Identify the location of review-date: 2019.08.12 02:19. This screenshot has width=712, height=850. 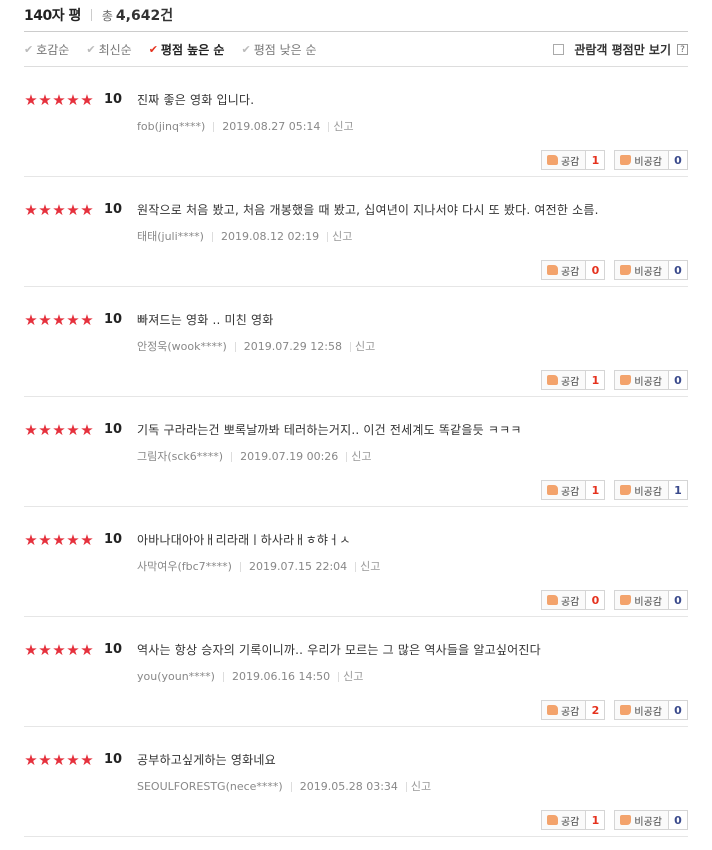
(270, 236).